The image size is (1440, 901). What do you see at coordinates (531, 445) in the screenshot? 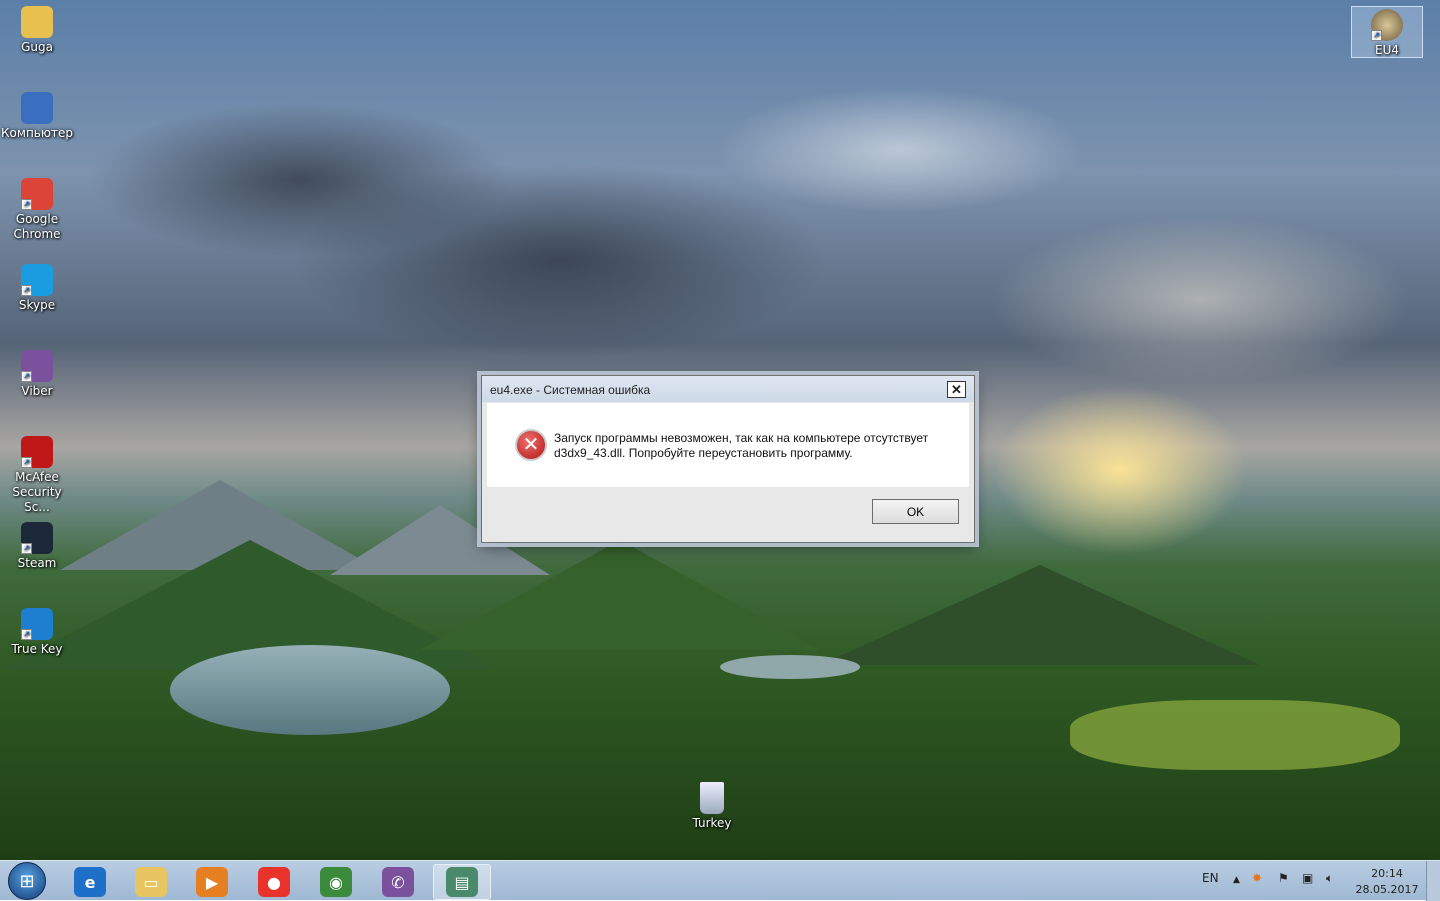
I see `error-icon: ✕` at bounding box center [531, 445].